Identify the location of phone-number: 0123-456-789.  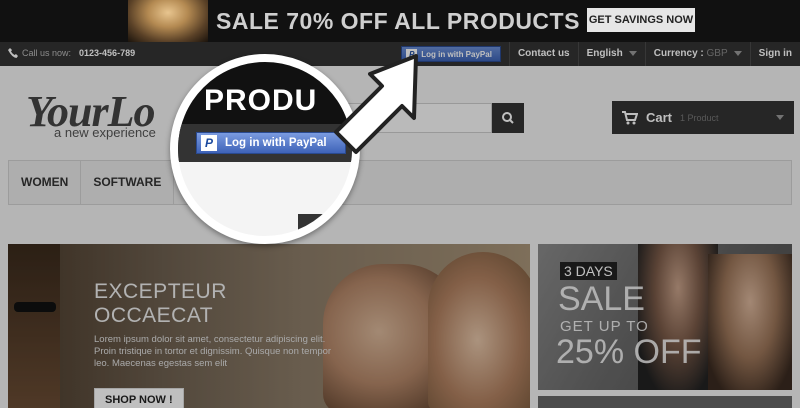
(107, 53).